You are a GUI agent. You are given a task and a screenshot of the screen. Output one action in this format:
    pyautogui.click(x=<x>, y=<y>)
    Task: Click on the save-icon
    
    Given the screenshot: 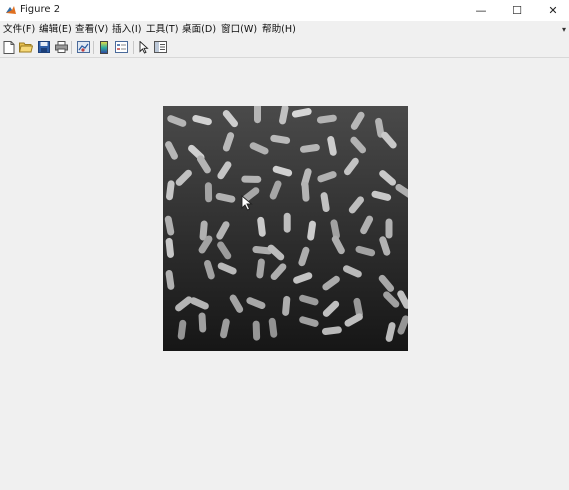 What is the action you would take?
    pyautogui.click(x=44, y=47)
    